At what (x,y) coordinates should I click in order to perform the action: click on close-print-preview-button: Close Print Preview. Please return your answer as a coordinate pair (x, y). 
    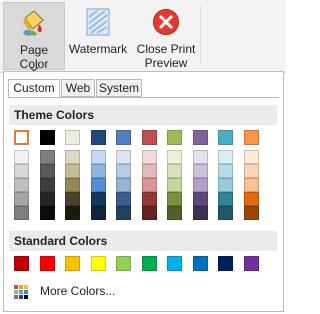
    Looking at the image, I should click on (166, 36).